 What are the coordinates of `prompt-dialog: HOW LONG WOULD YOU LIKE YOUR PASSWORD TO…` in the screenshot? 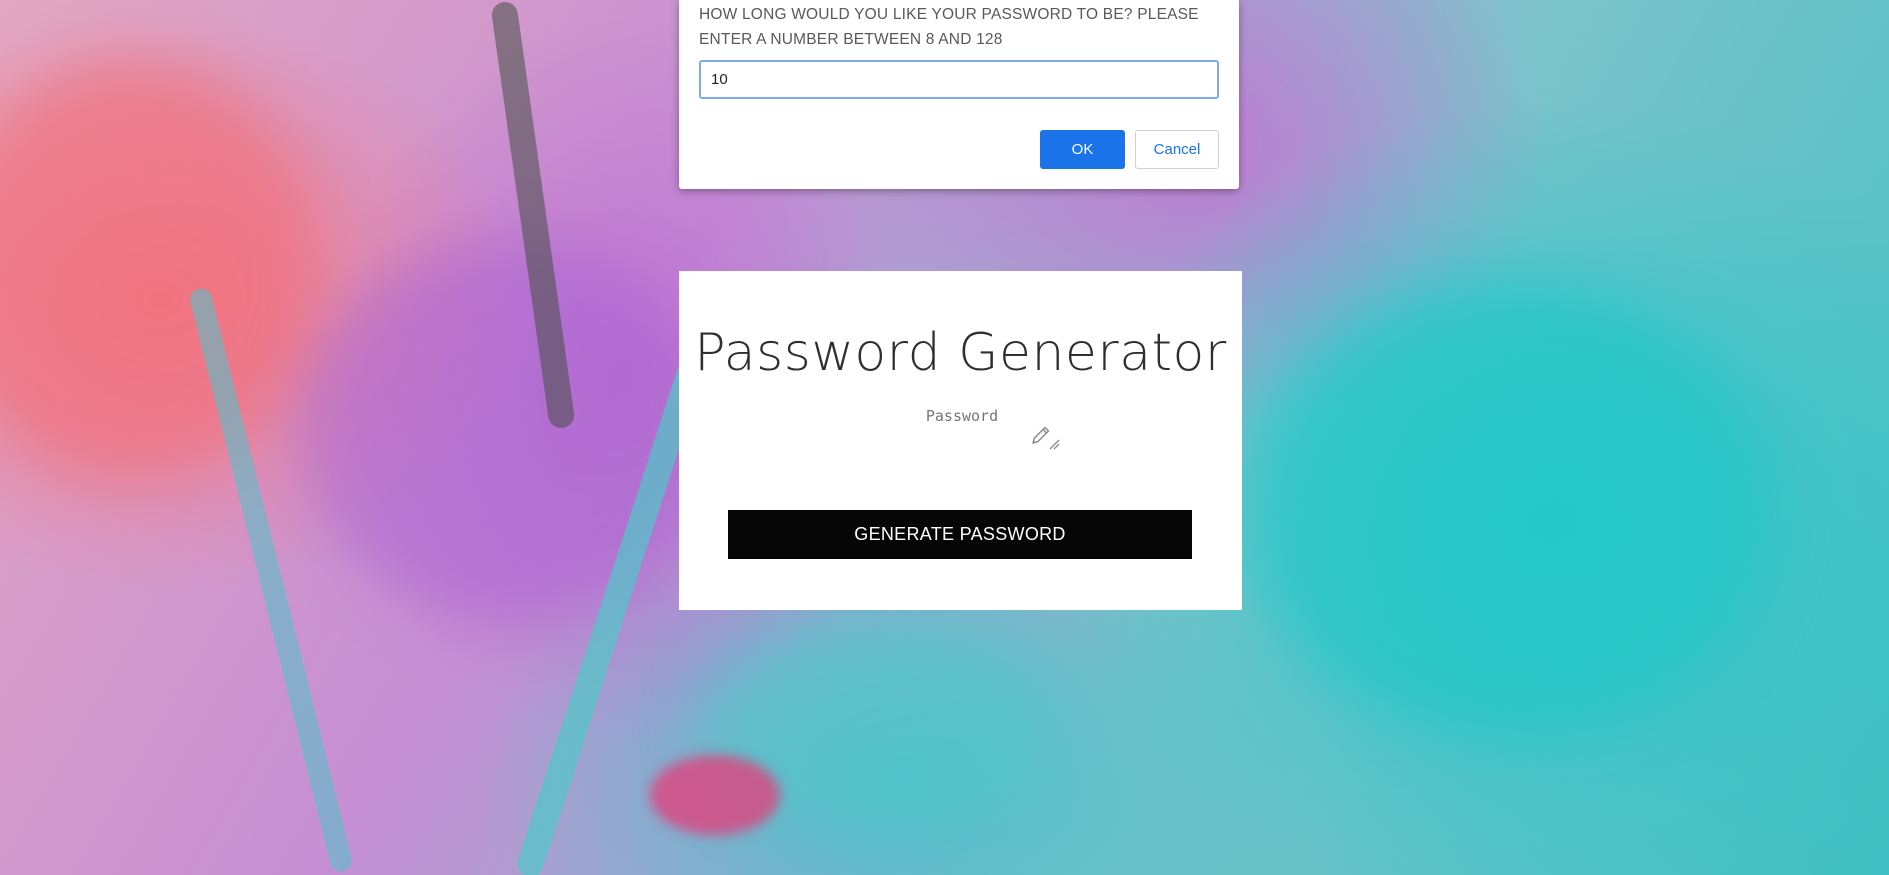 It's located at (959, 94).